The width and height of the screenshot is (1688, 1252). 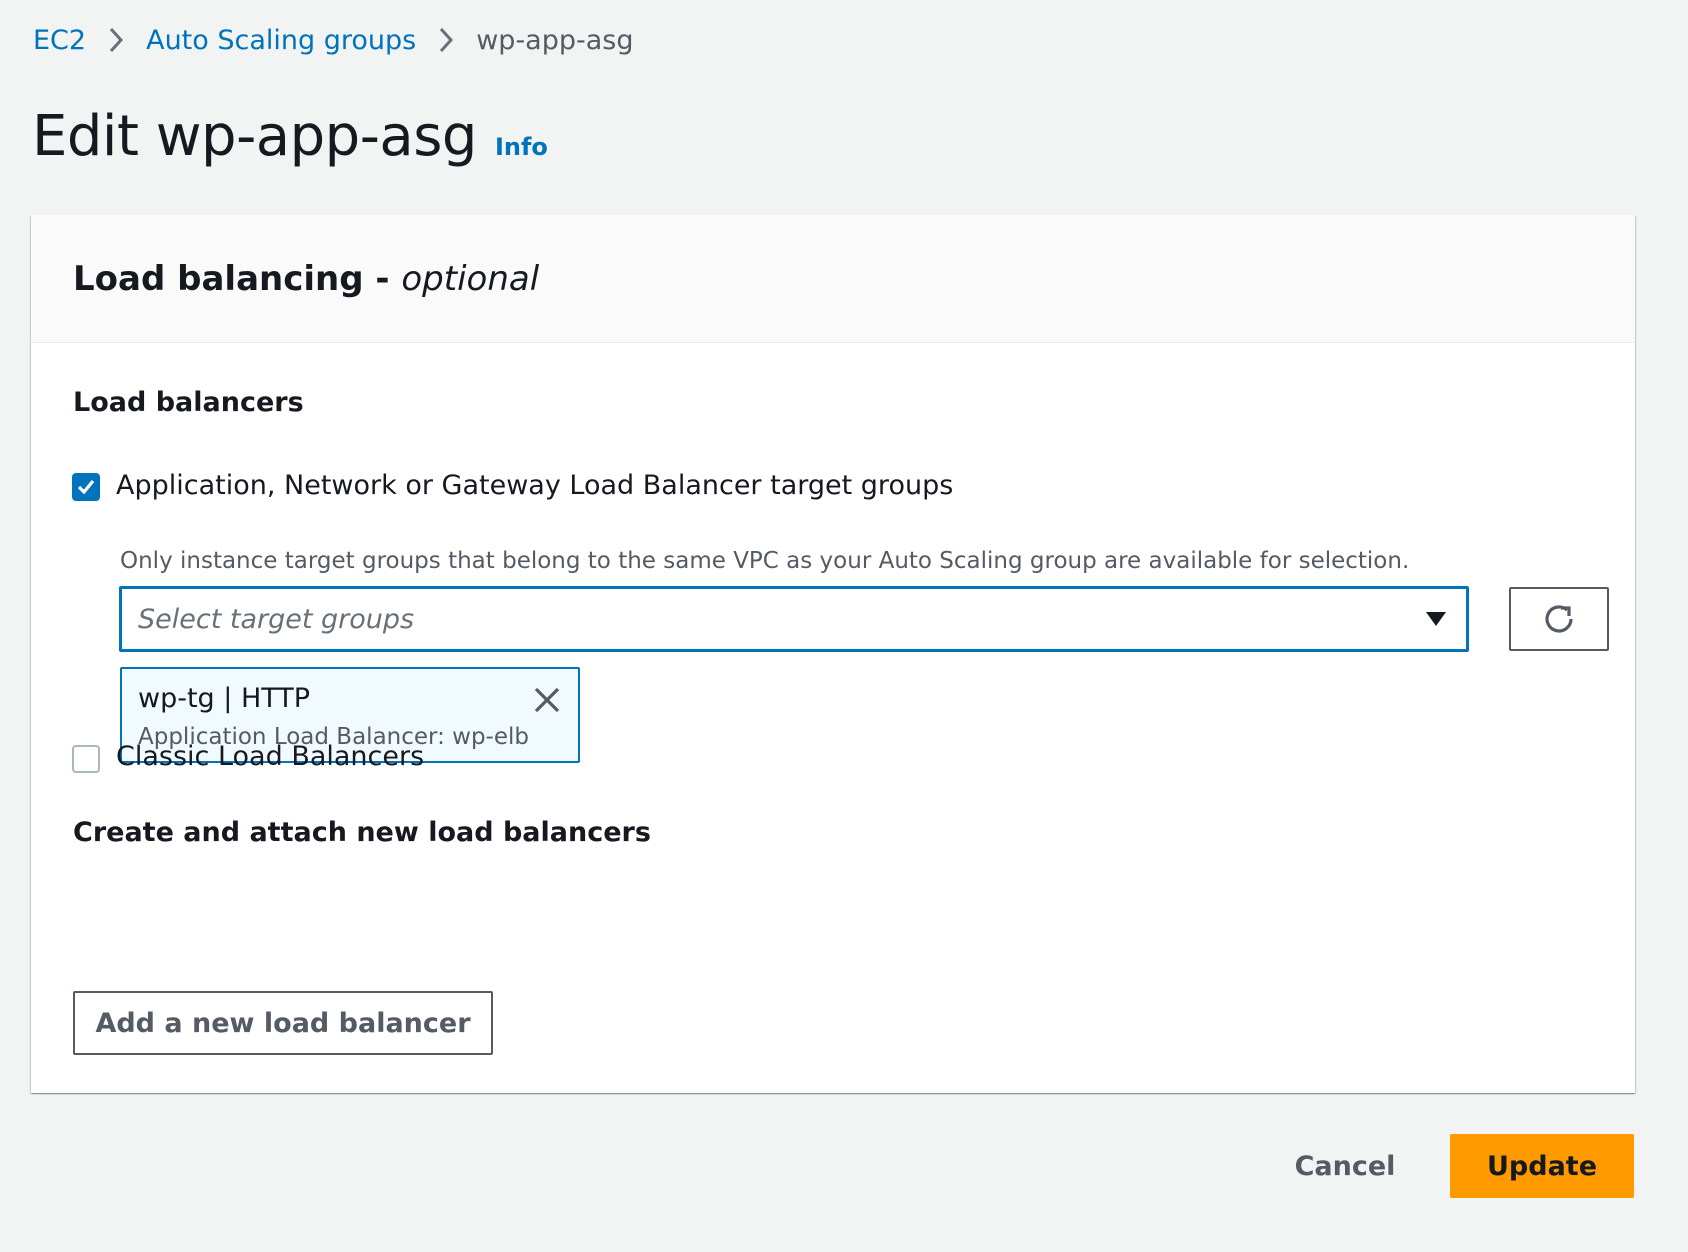 I want to click on refresh-icon, so click(x=1559, y=619).